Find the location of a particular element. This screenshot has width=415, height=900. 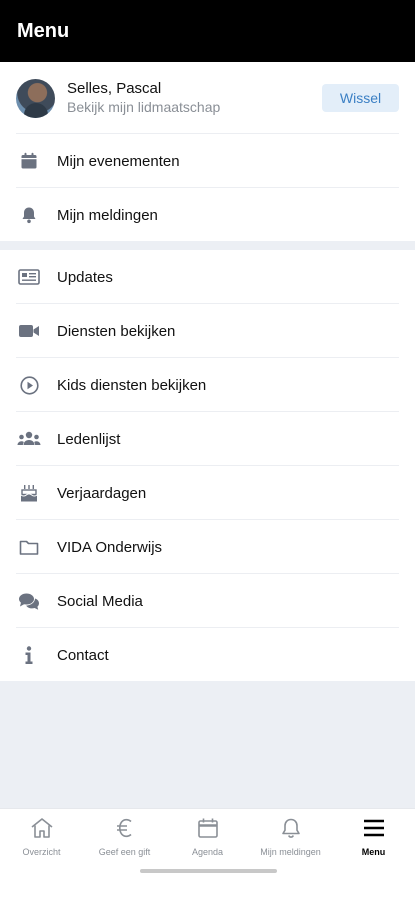

menu-item-verjaardagen: Verjaardagen is located at coordinates (207, 493).